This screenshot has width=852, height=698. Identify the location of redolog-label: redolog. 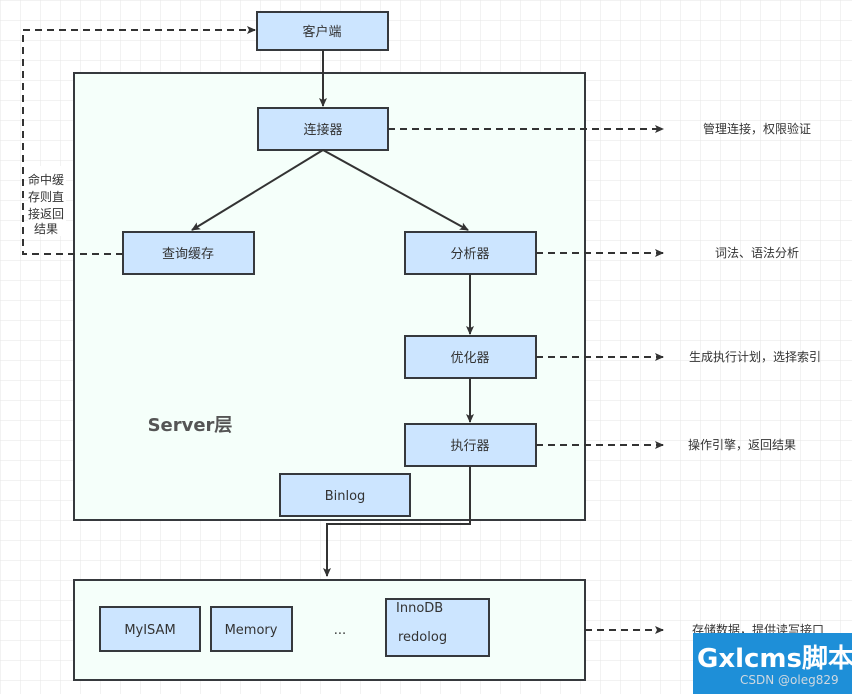
(422, 637).